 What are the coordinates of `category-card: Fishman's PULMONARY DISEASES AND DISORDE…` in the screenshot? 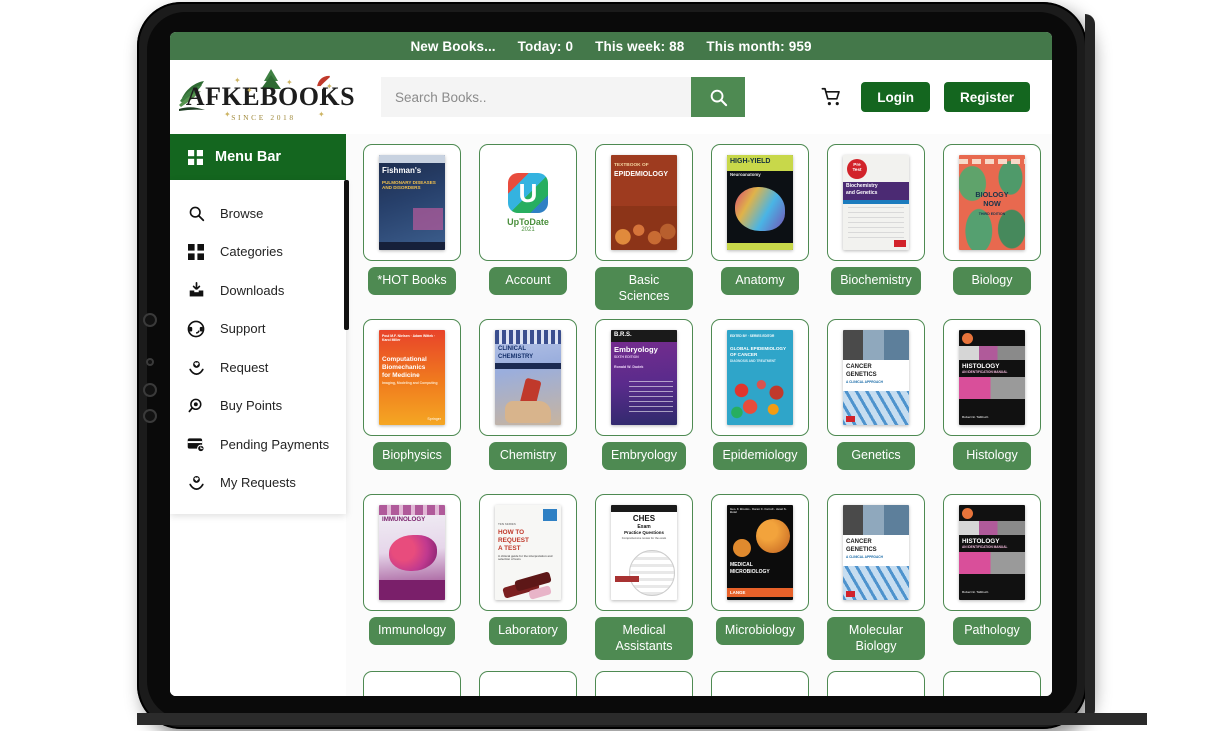 It's located at (412, 202).